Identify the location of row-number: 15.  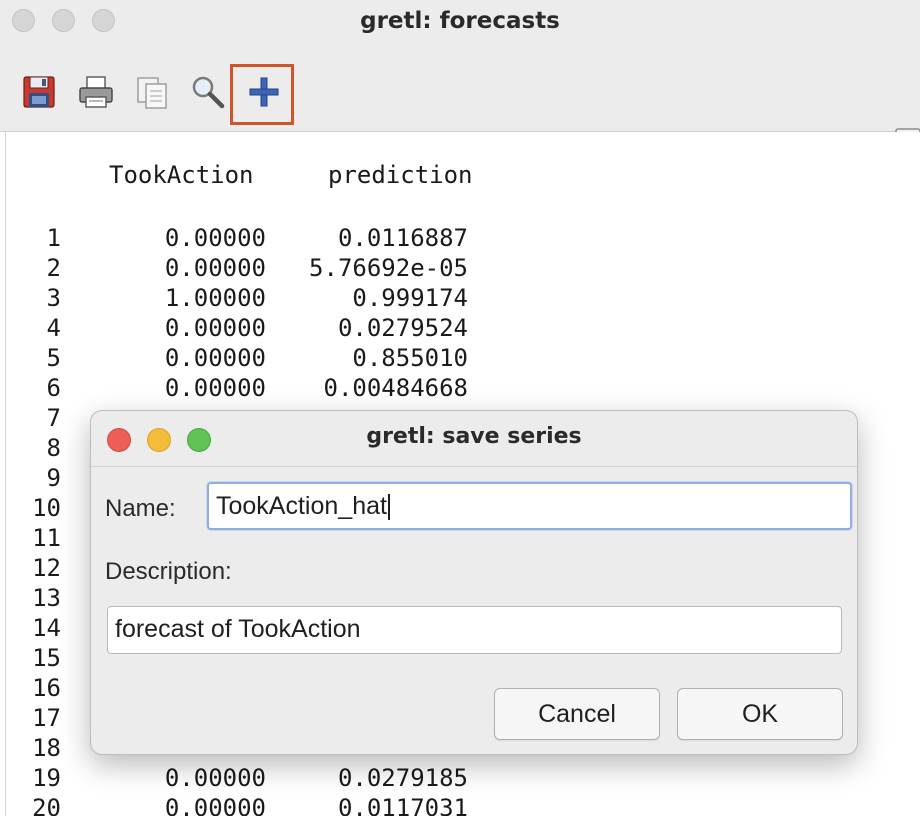
(46, 658).